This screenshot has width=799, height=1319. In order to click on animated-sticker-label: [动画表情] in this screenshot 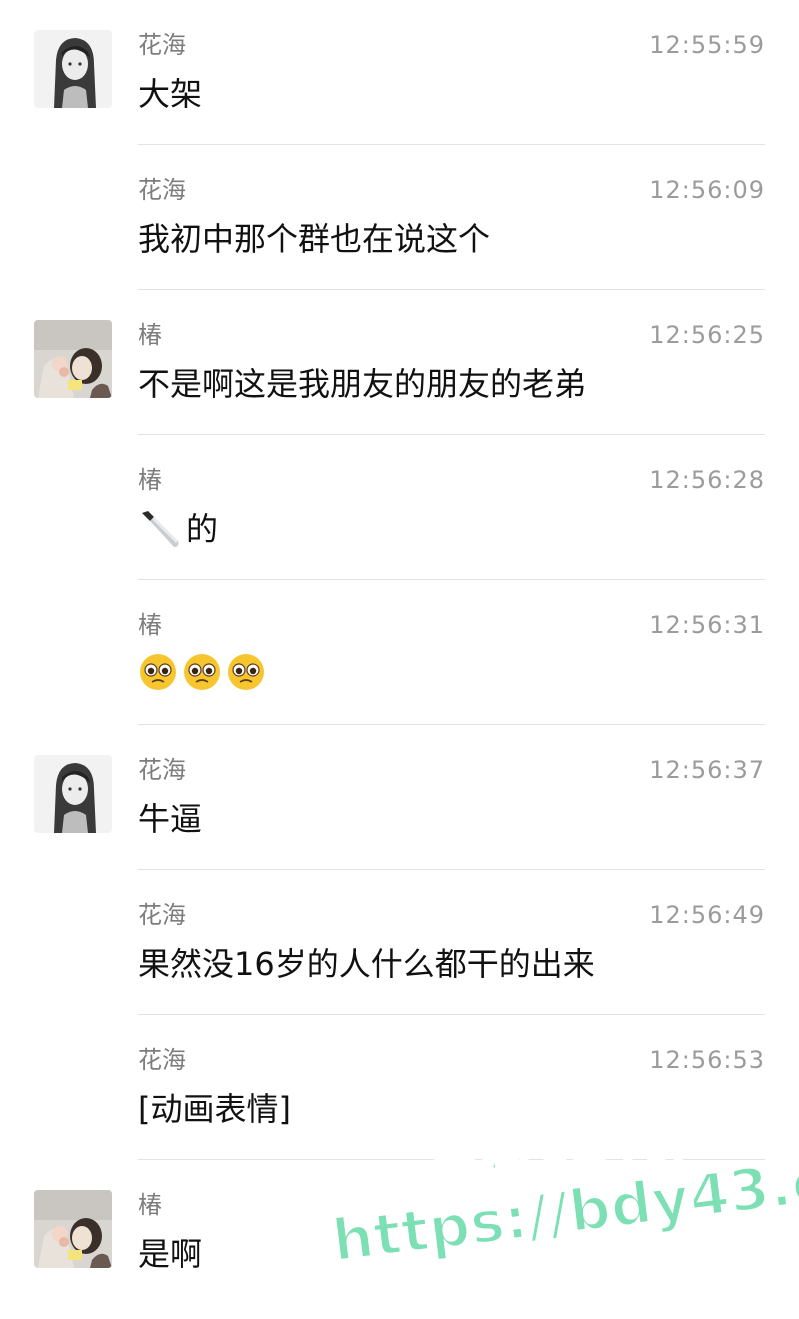, I will do `click(214, 1109)`.